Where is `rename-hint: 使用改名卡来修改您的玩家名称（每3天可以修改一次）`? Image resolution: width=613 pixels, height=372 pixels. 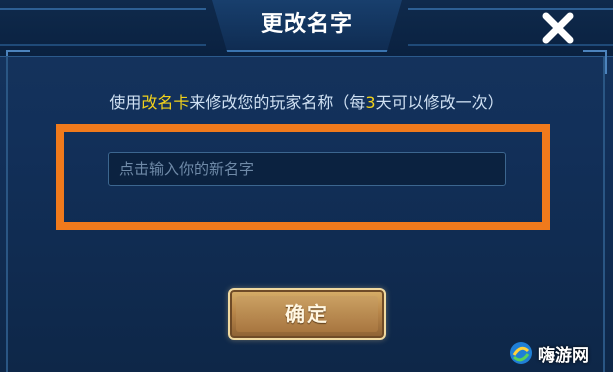 rename-hint: 使用改名卡来修改您的玩家名称（每3天可以修改一次） is located at coordinates (306, 103).